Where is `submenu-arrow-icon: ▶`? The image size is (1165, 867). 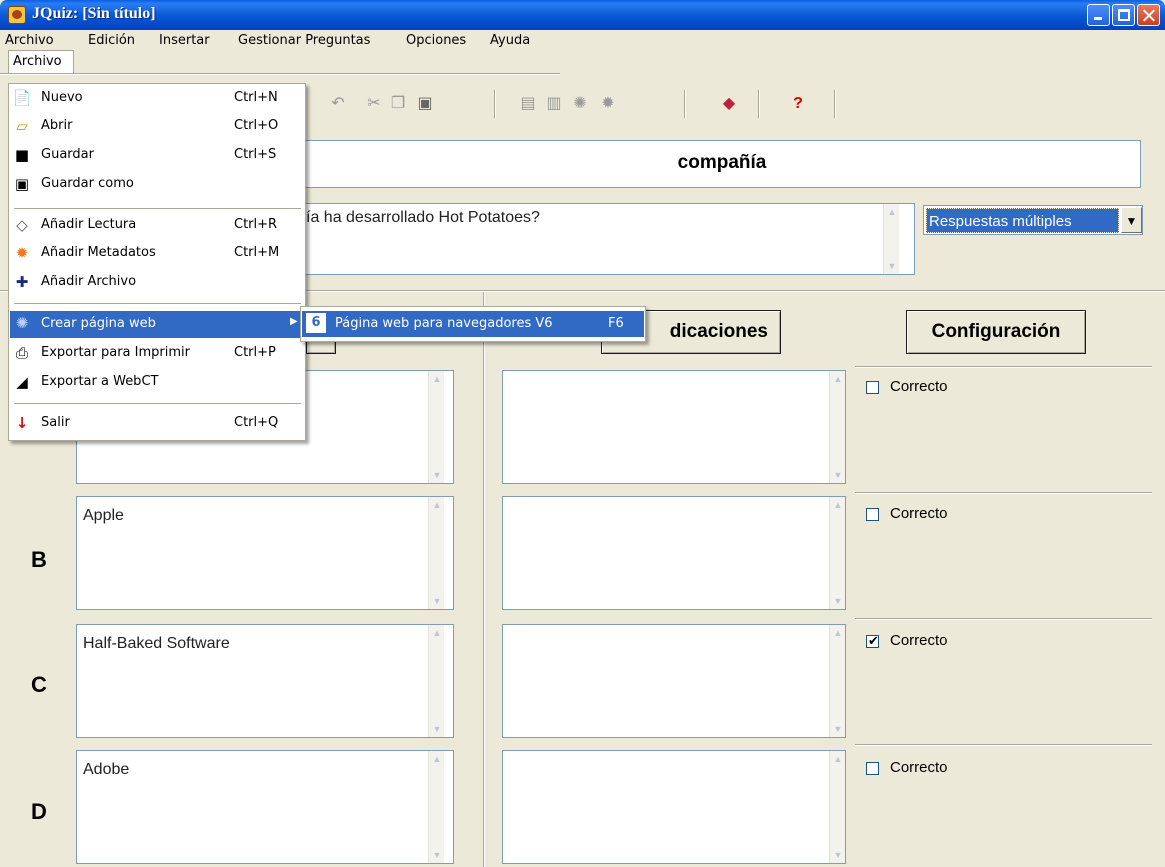 submenu-arrow-icon: ▶ is located at coordinates (294, 321).